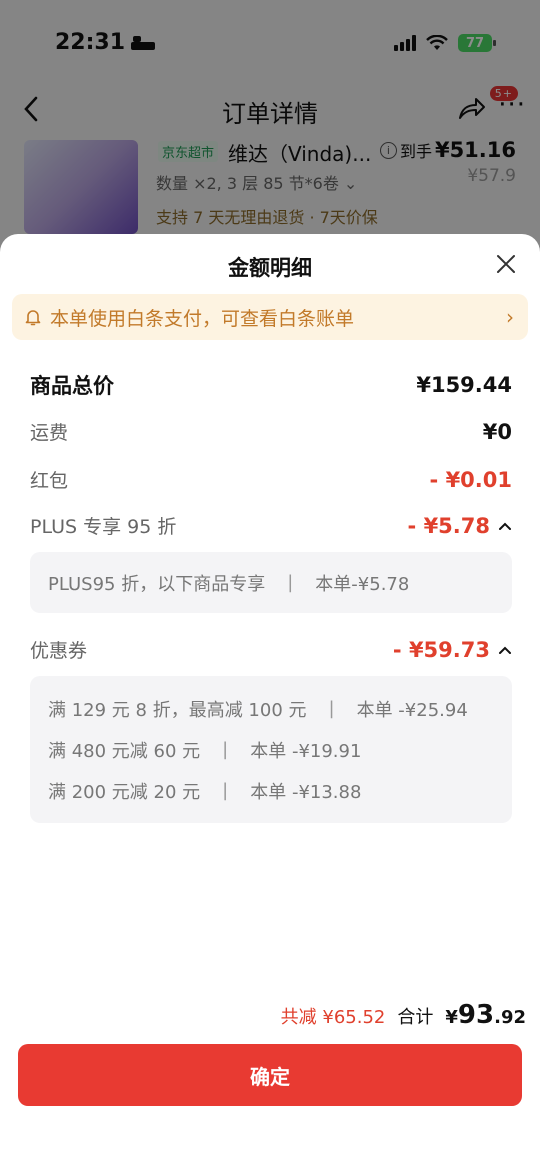 This screenshot has height=1174, width=540. Describe the element at coordinates (333, 1017) in the screenshot. I see `total-saved: 共减 ¥65.52` at that location.